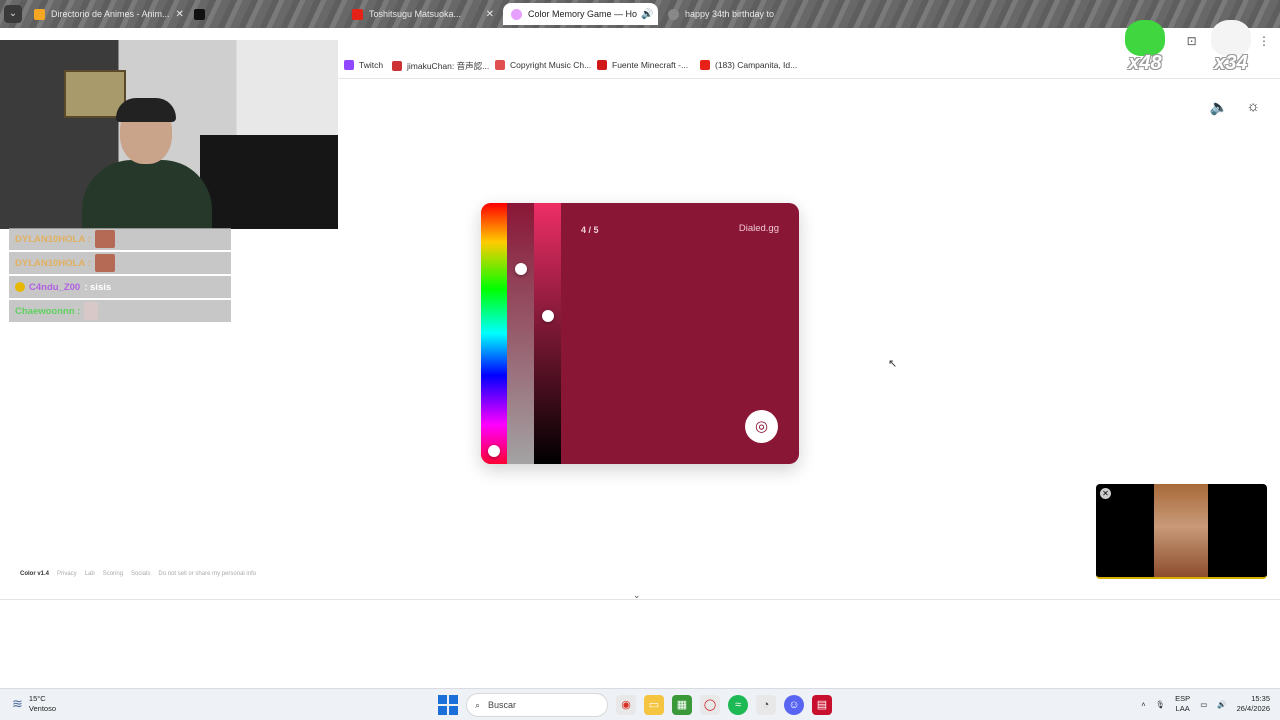 This screenshot has width=1280, height=720. What do you see at coordinates (738, 705) in the screenshot?
I see `spotify-icon: ≈` at bounding box center [738, 705].